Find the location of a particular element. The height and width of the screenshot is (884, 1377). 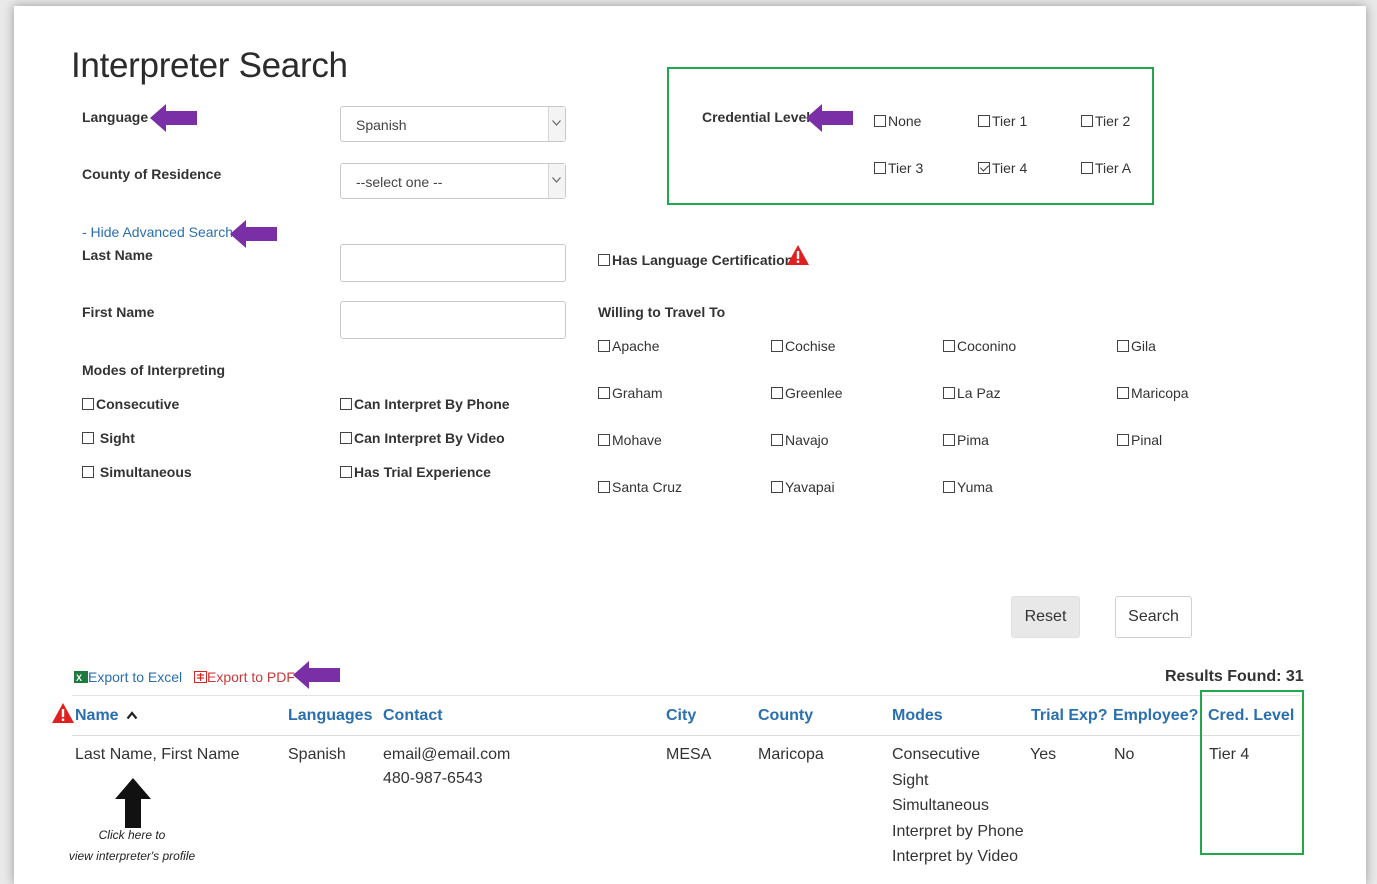

credential-label: None is located at coordinates (905, 121).